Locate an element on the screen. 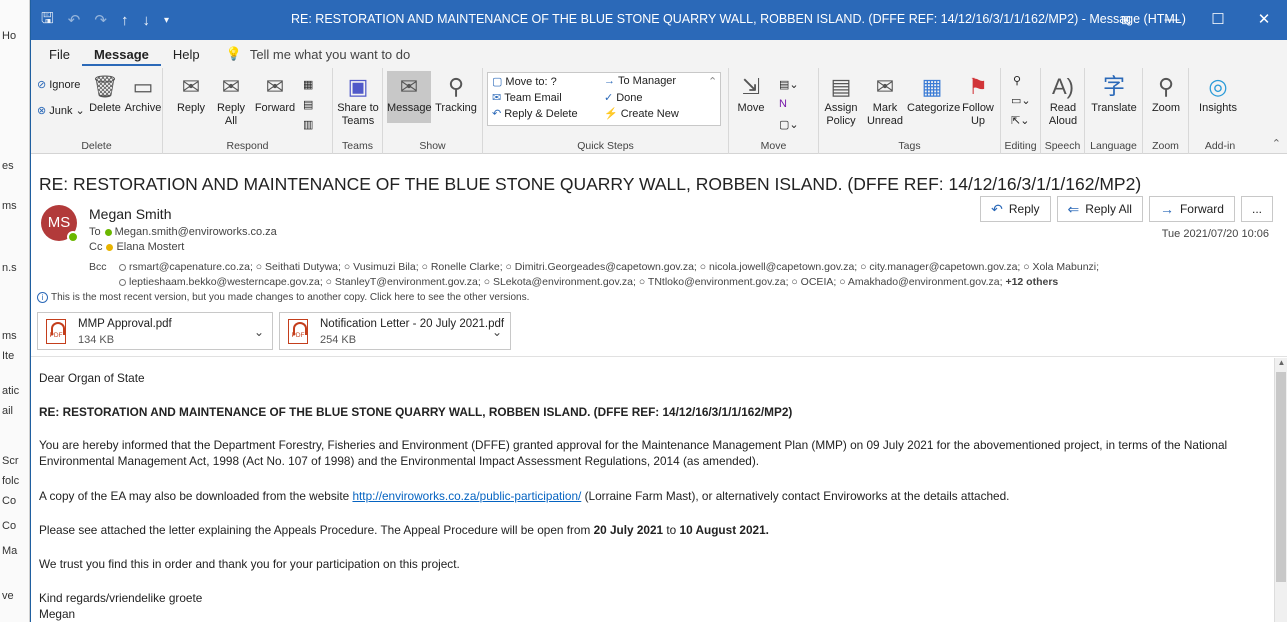  gallery-scroll-icon: ⌃ is located at coordinates (712, 81).